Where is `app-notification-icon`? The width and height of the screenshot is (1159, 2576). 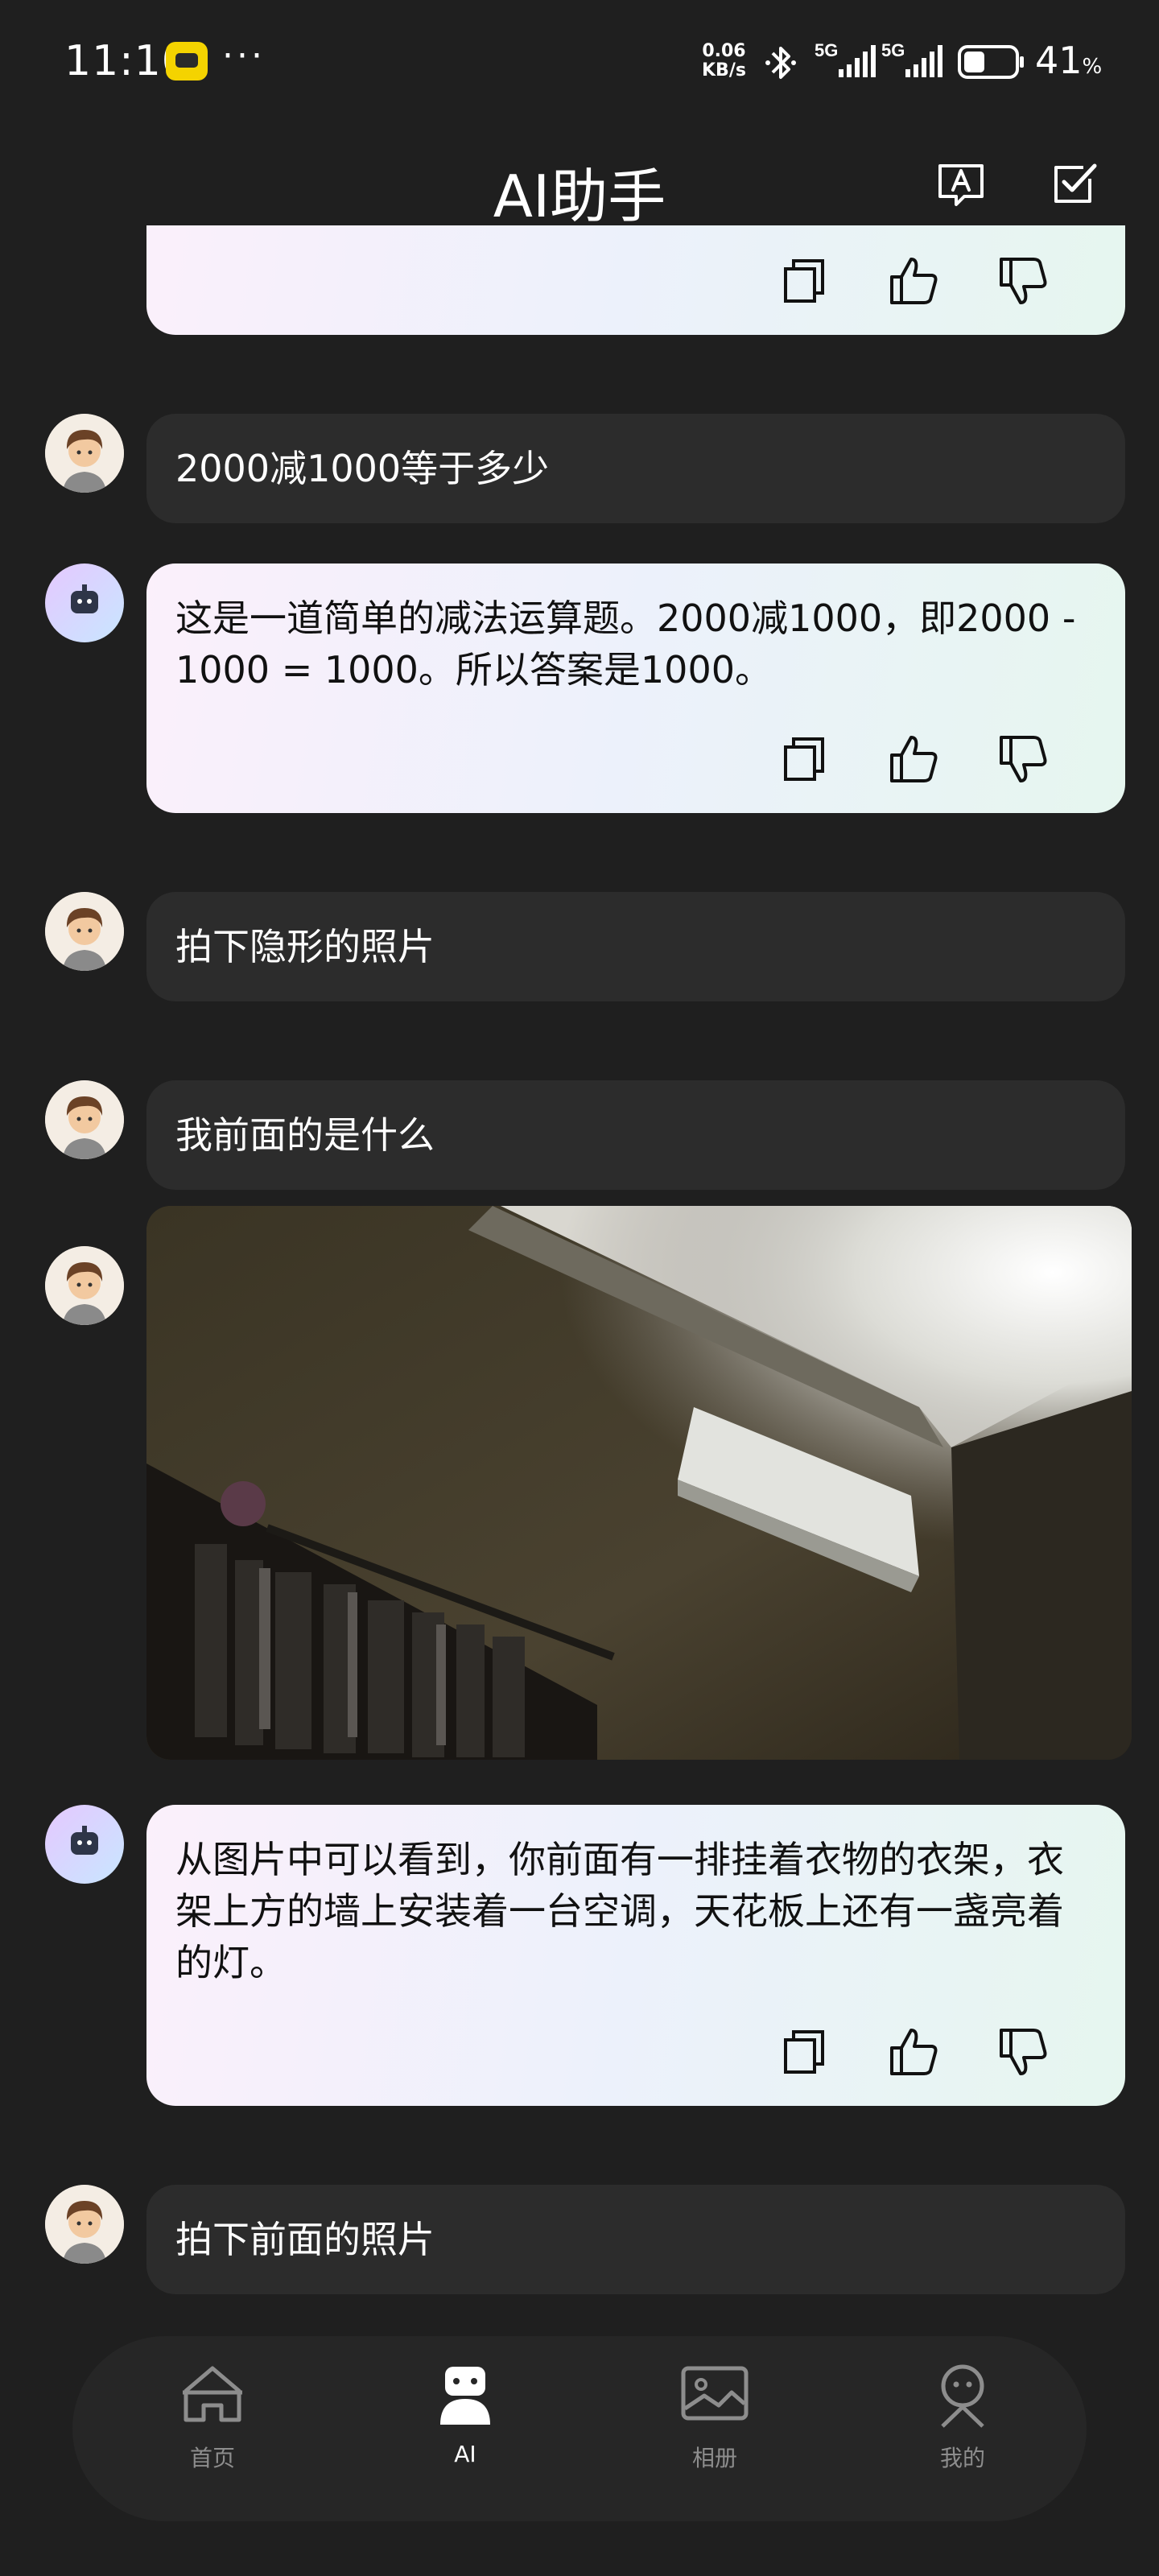
app-notification-icon is located at coordinates (187, 61).